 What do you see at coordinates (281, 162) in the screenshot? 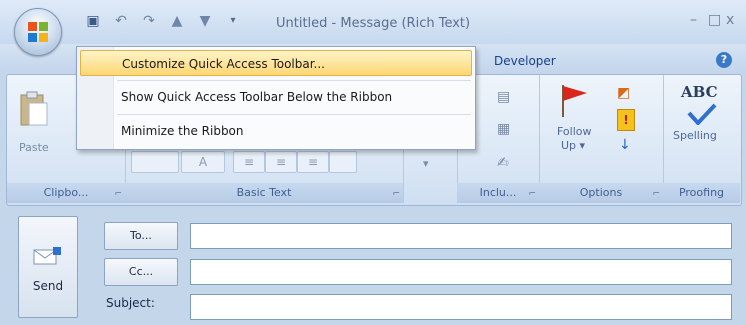
I see `align-center-icon: ≡` at bounding box center [281, 162].